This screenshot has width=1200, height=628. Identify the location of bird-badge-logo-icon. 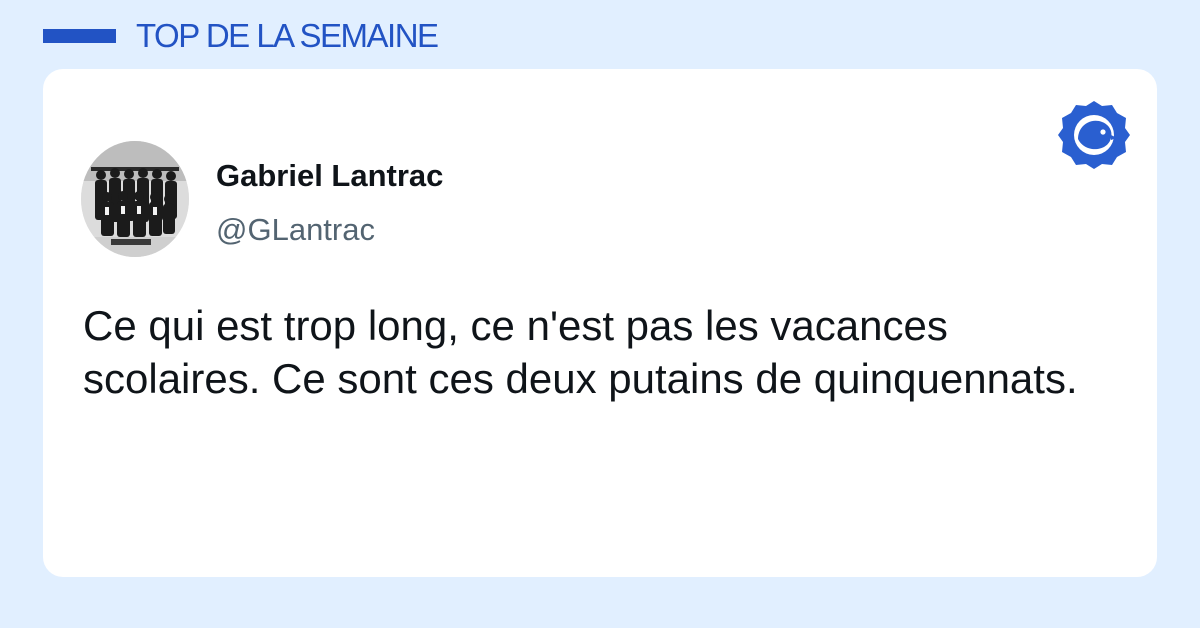
(1094, 135).